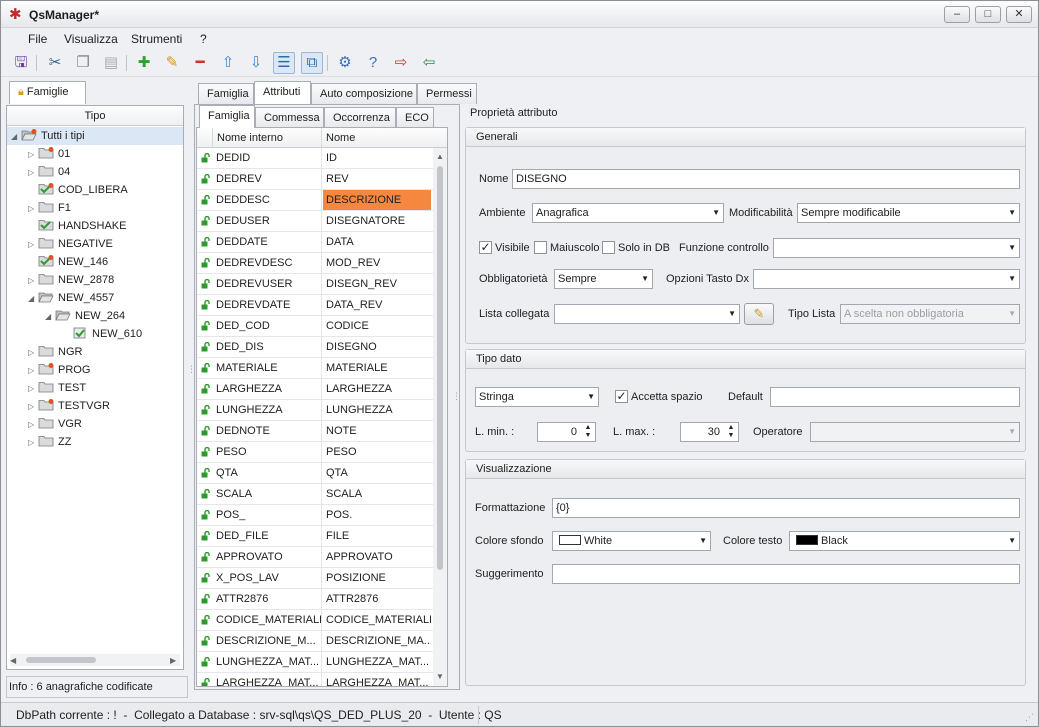  I want to click on cell-nome: ATTR2876, so click(377, 599).